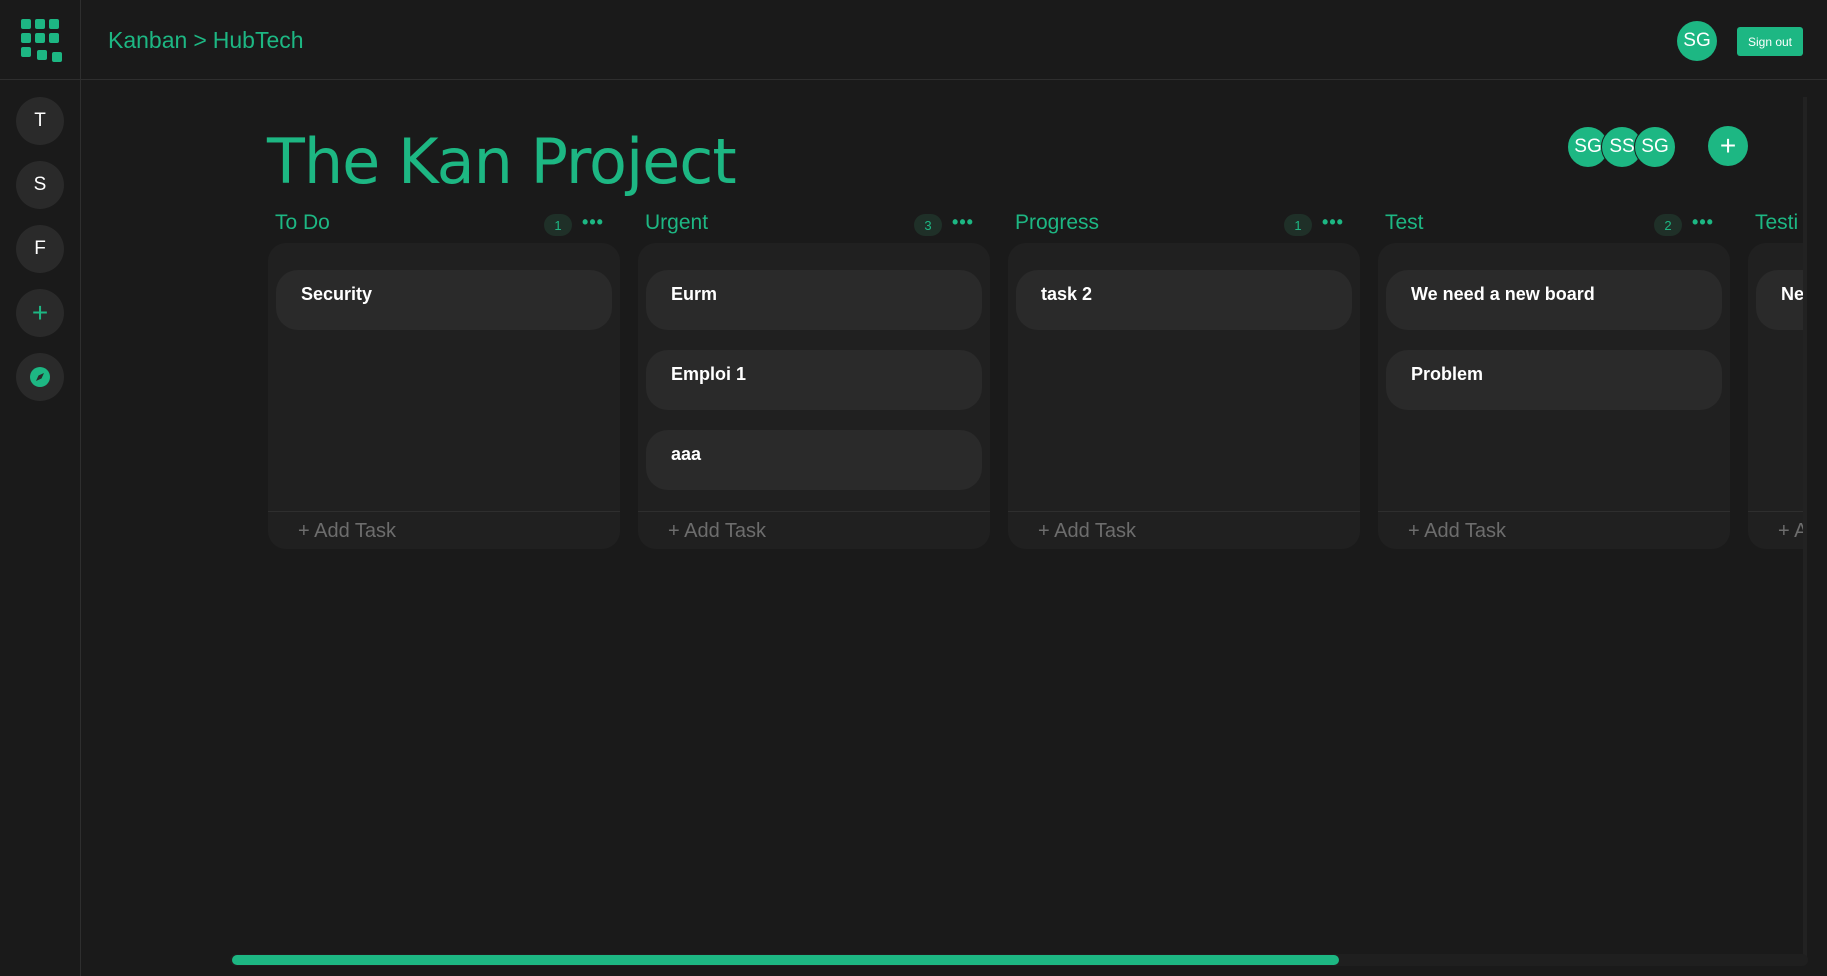 The width and height of the screenshot is (1827, 976). Describe the element at coordinates (147, 40) in the screenshot. I see `breadcrumb-kanban: Kanban` at that location.